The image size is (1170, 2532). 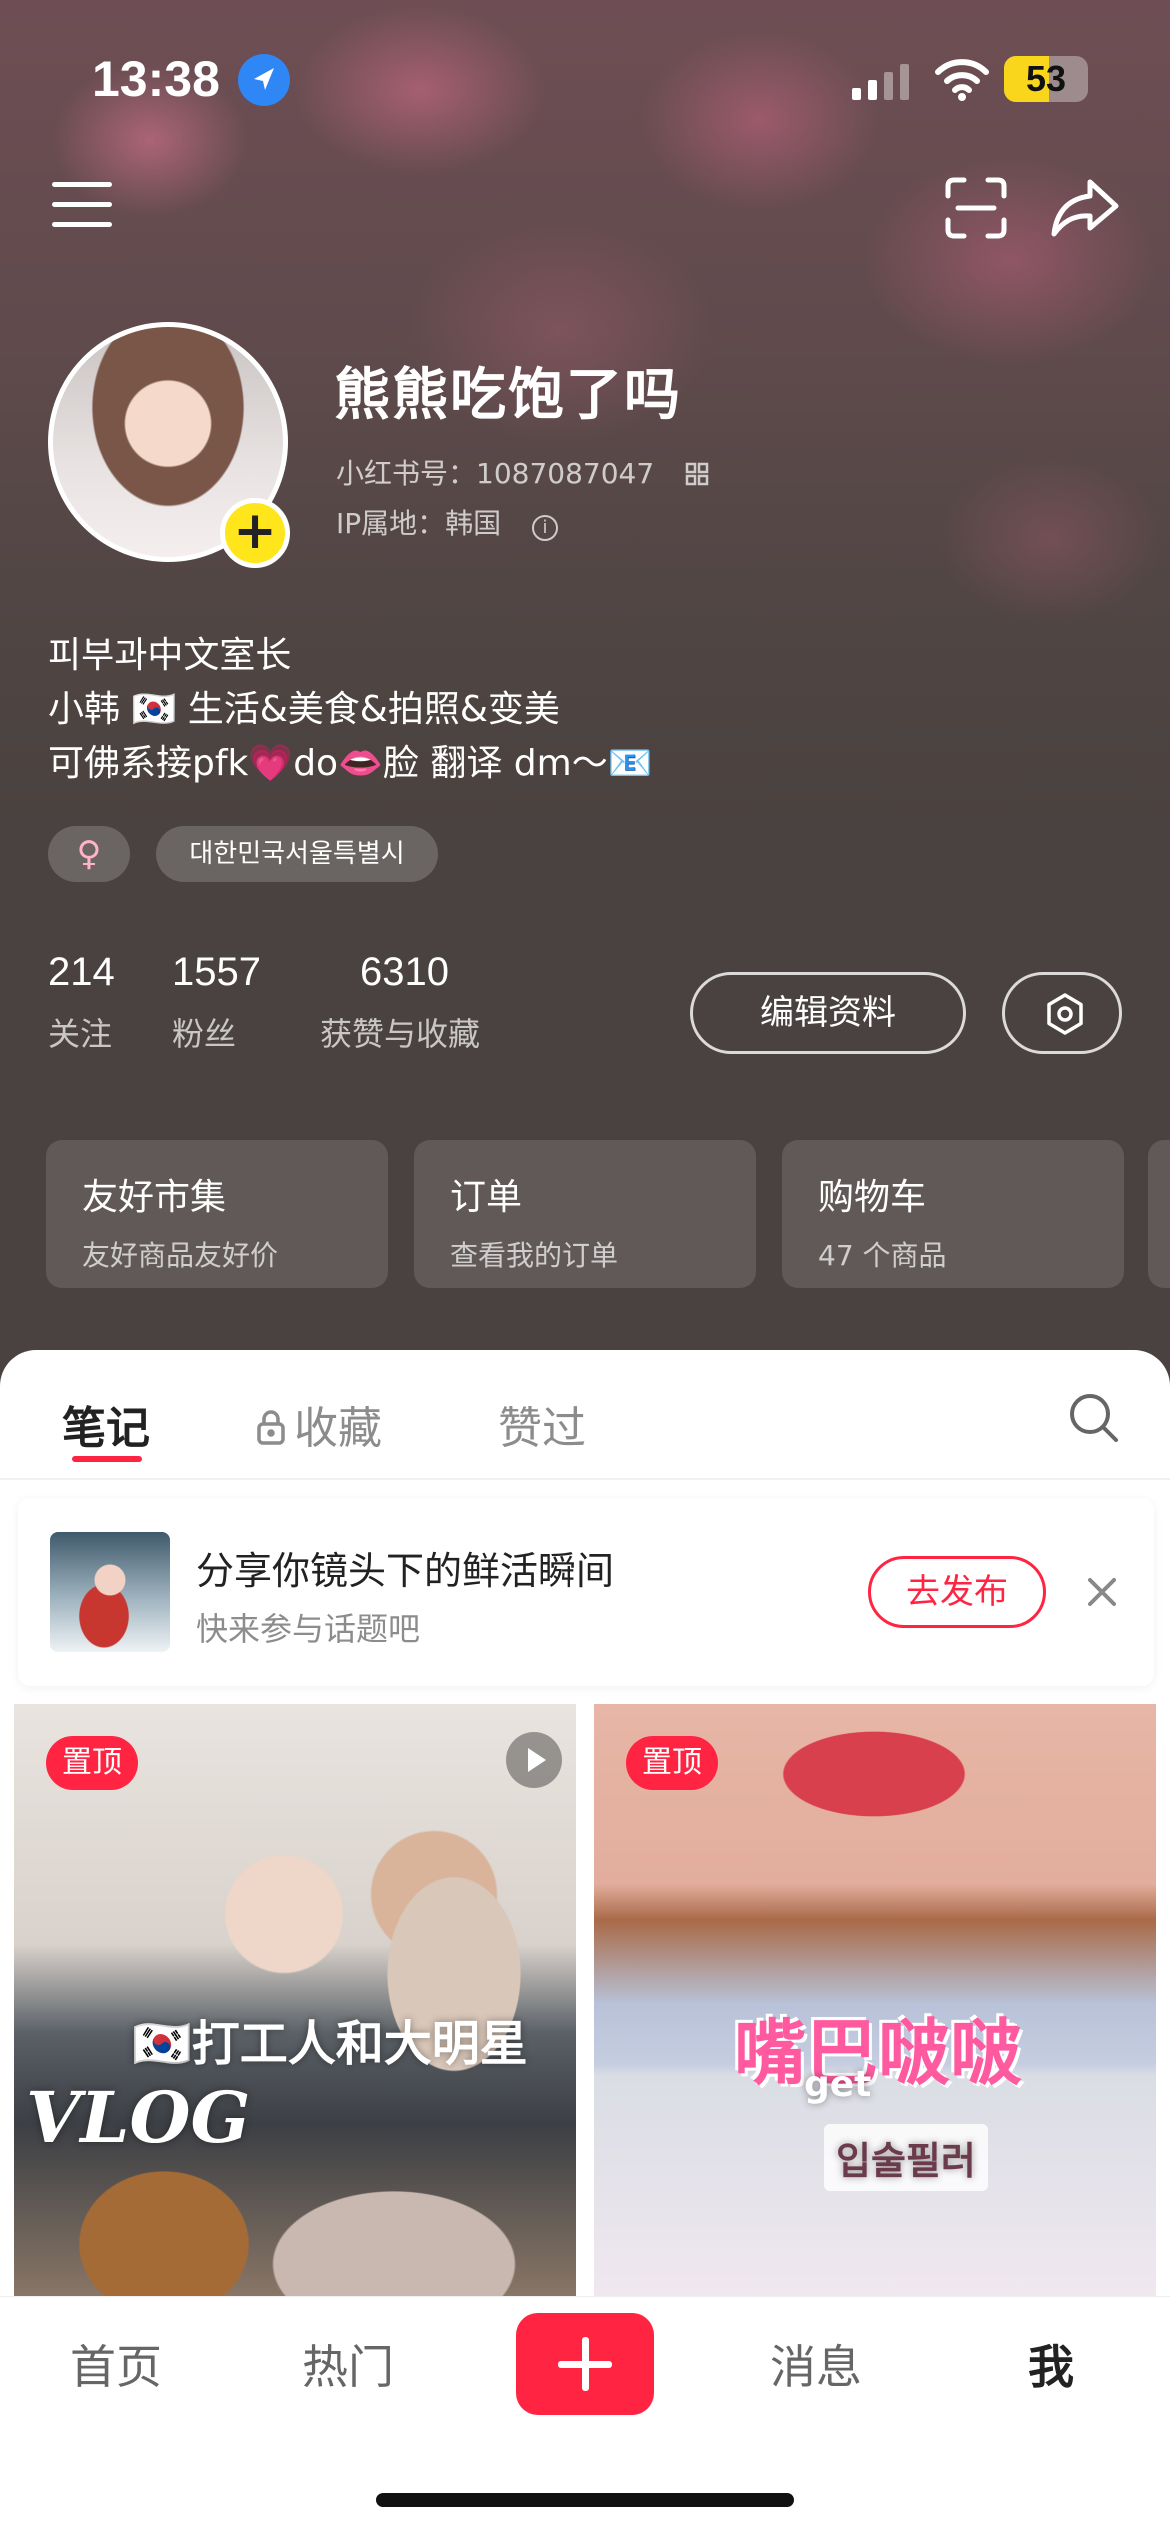 I want to click on search-icon, so click(x=1094, y=1418).